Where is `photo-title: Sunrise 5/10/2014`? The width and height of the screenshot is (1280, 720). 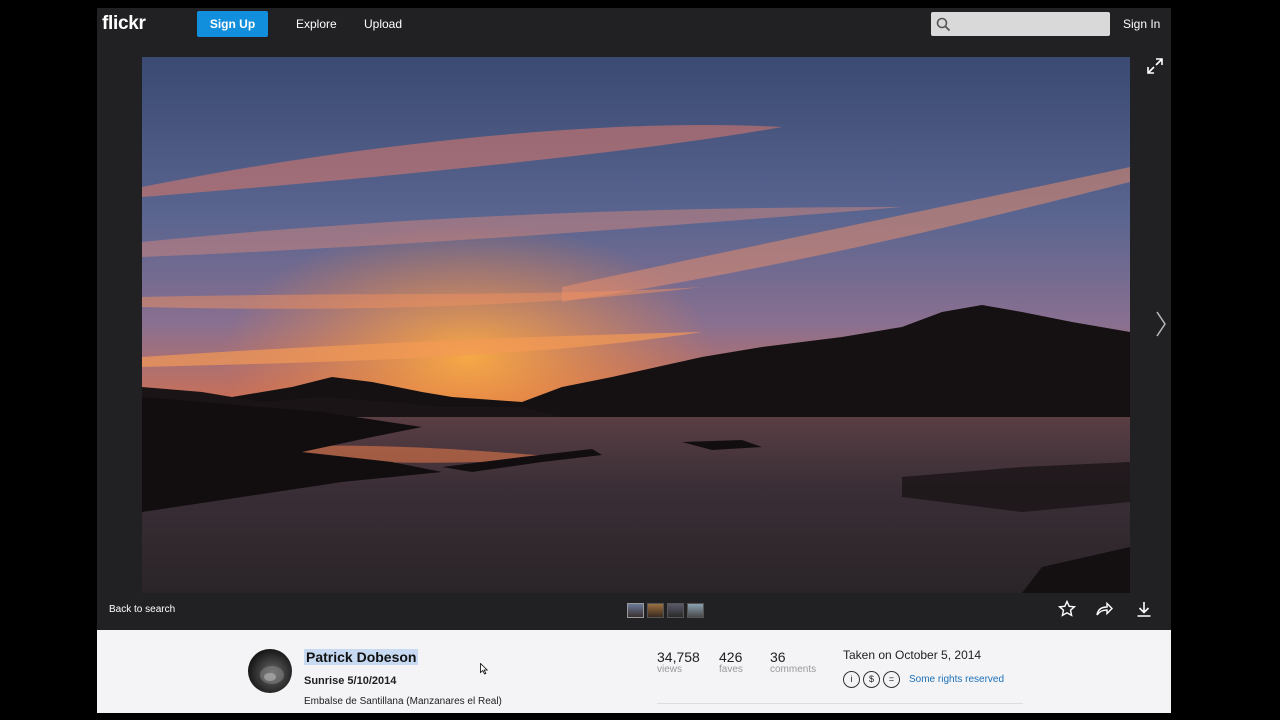
photo-title: Sunrise 5/10/2014 is located at coordinates (350, 681).